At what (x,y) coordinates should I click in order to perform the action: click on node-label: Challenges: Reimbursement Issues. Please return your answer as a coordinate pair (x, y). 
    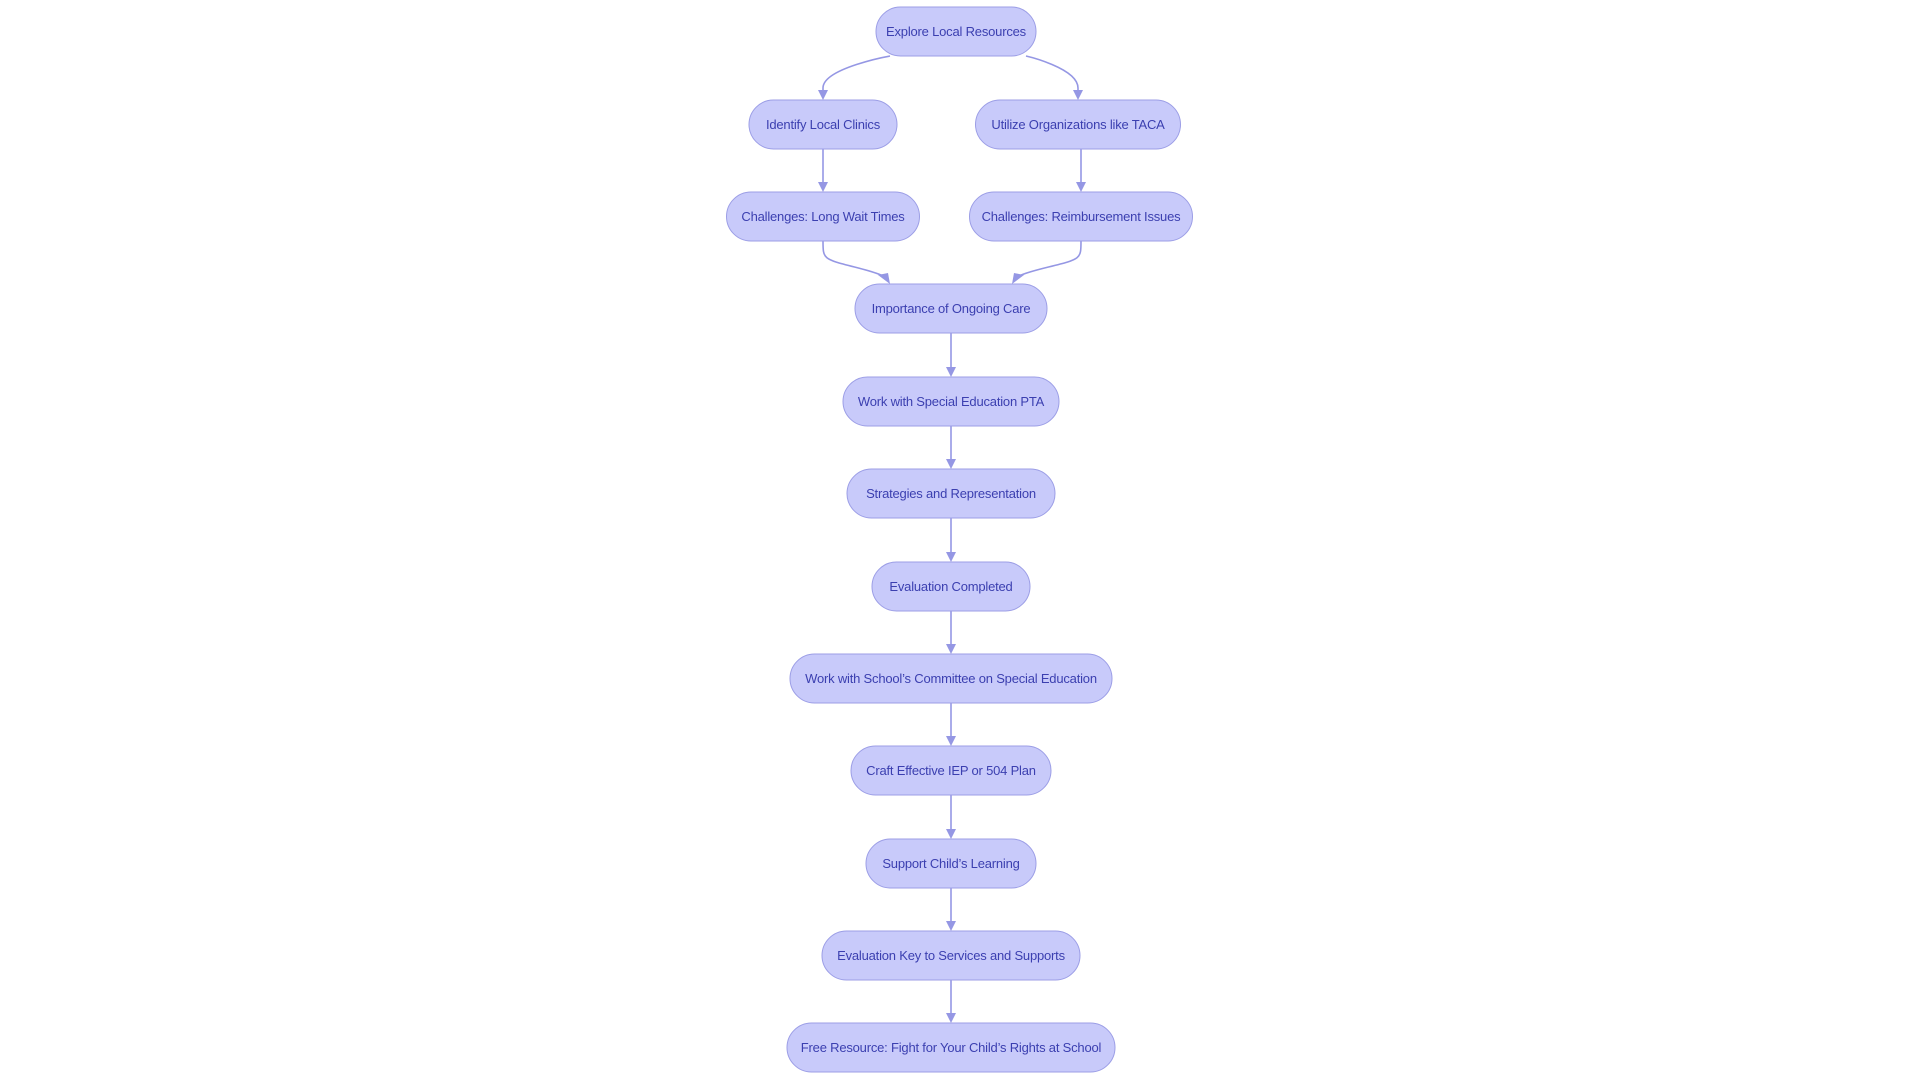
    Looking at the image, I should click on (1082, 216).